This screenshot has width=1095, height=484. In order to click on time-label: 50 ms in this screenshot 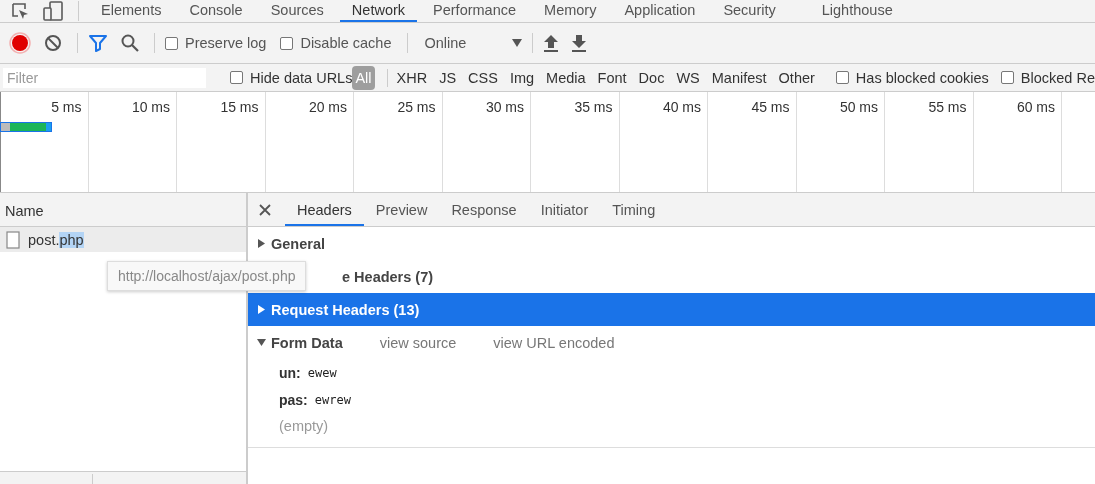, I will do `click(858, 107)`.